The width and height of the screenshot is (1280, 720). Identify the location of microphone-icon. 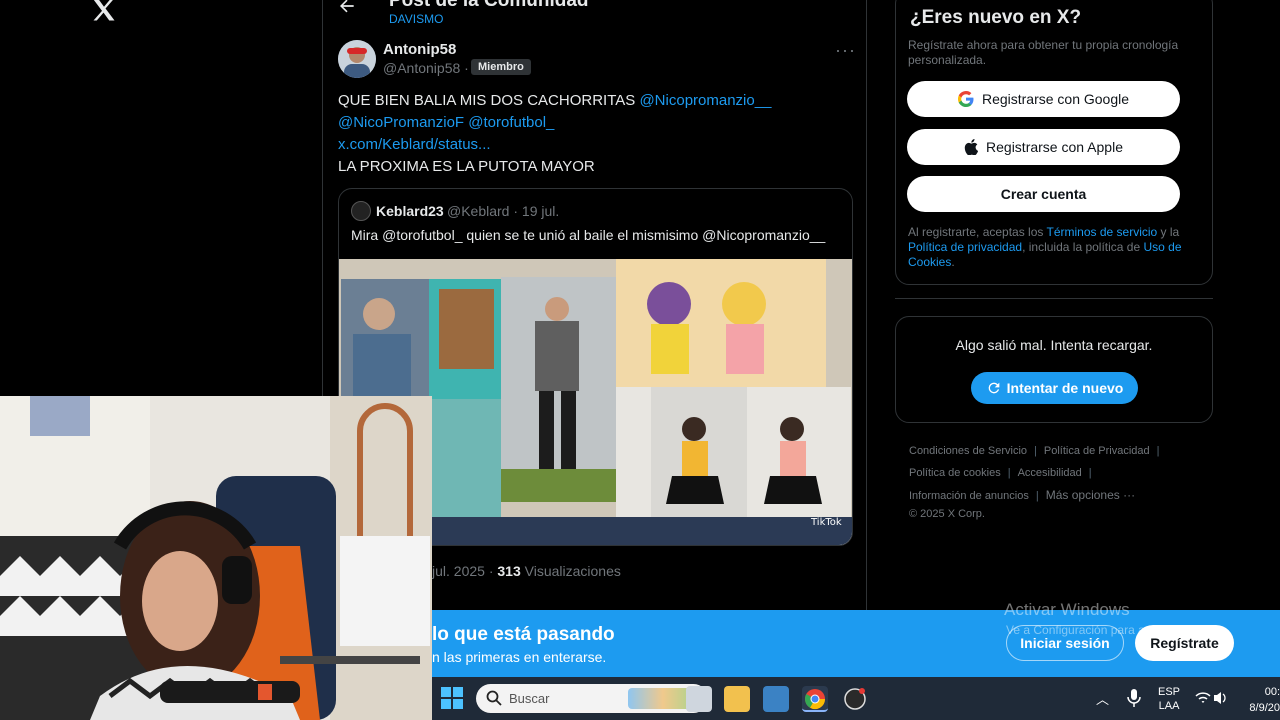
(1134, 698).